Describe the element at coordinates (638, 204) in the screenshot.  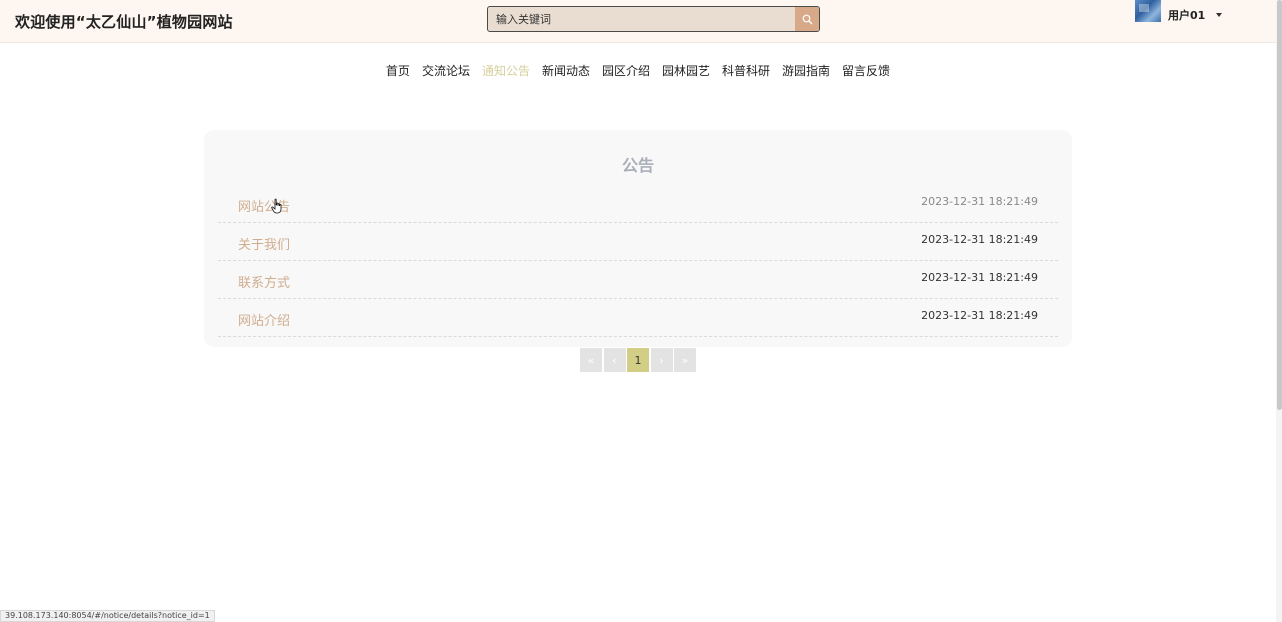
I see `list-item: 网站公告 2023-12-31 18:21:49` at that location.